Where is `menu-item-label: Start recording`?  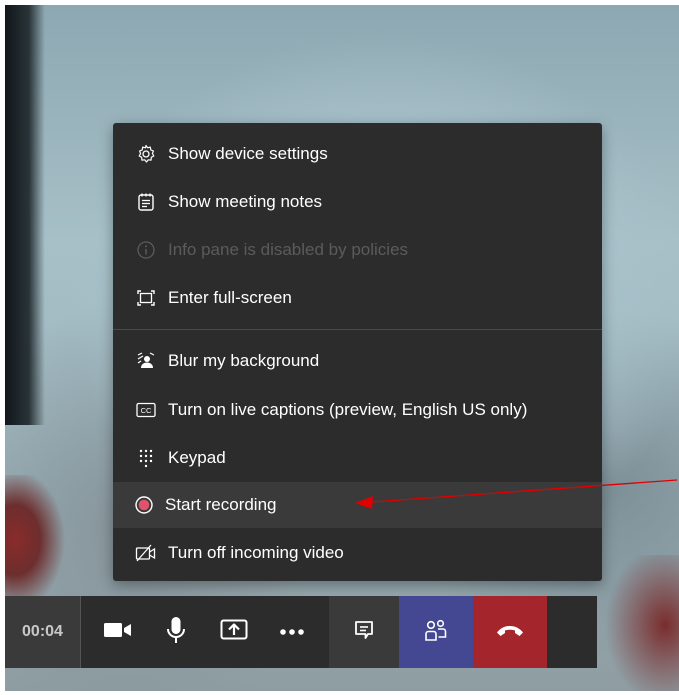 menu-item-label: Start recording is located at coordinates (221, 504).